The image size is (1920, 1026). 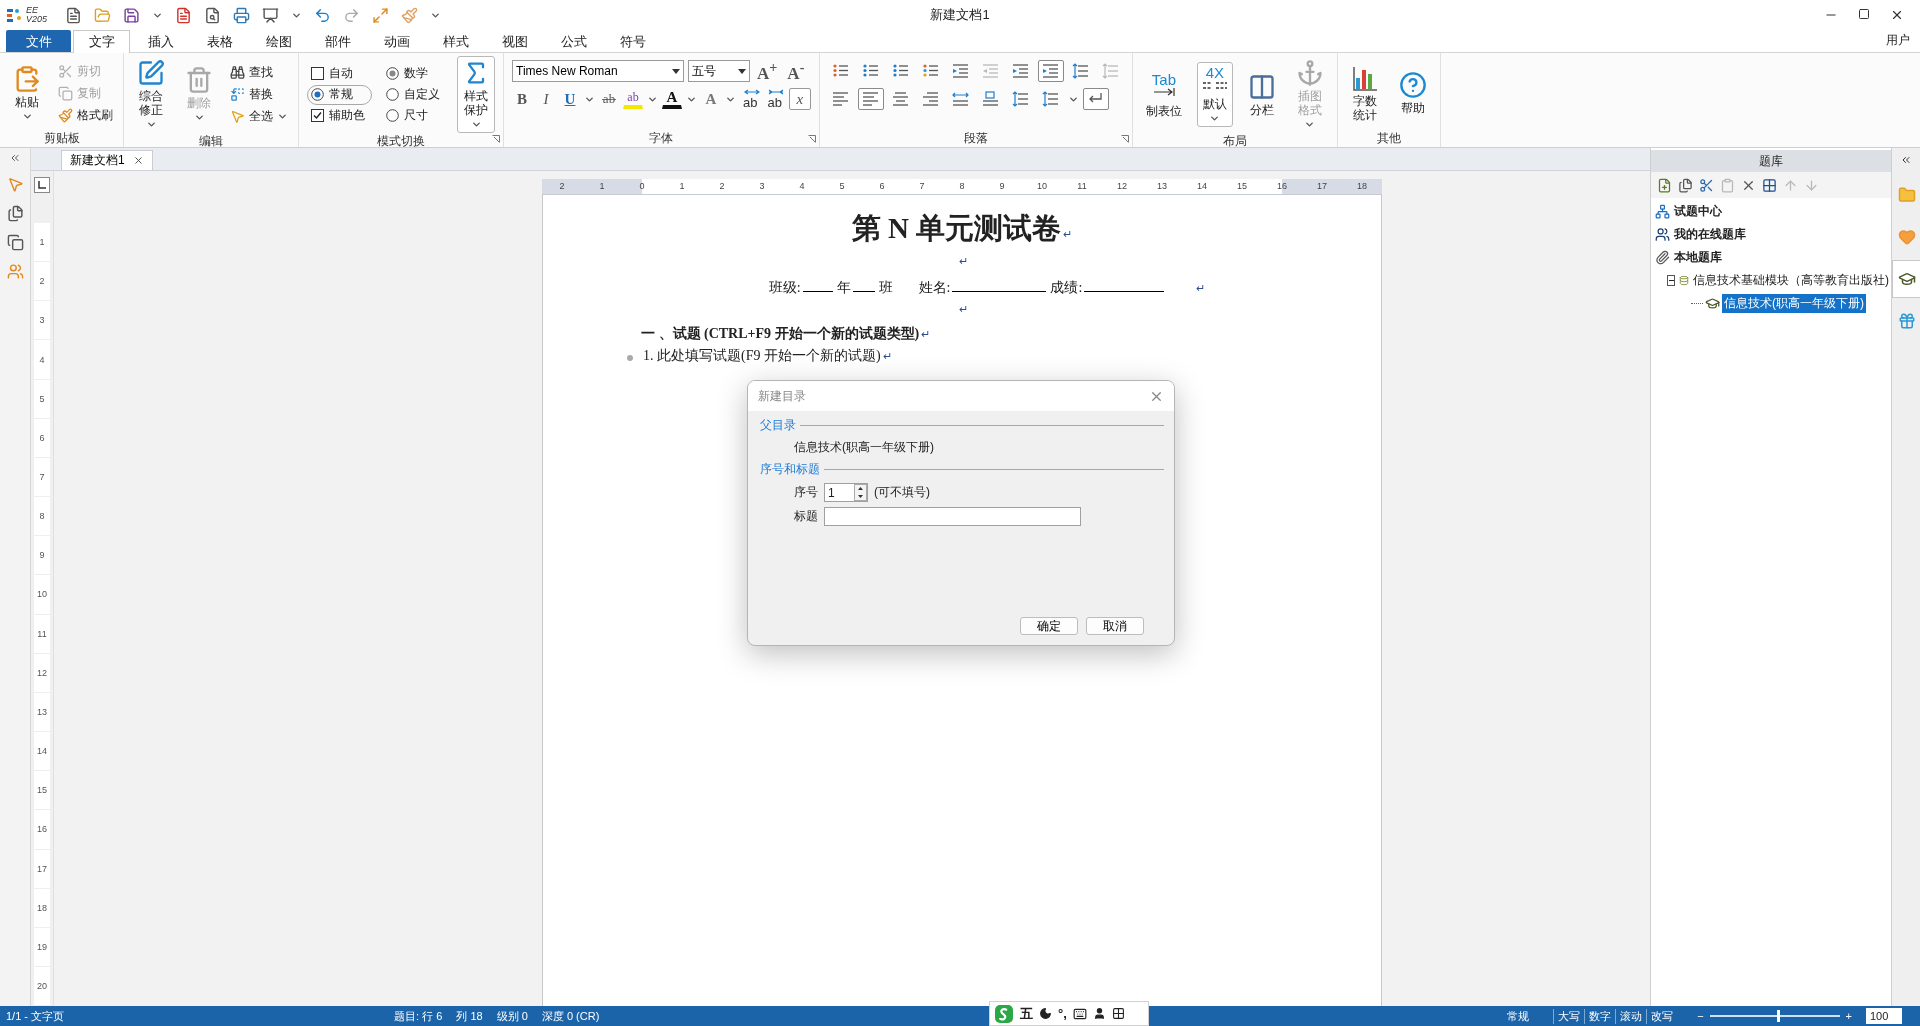 What do you see at coordinates (952, 516) in the screenshot?
I see `title-input` at bounding box center [952, 516].